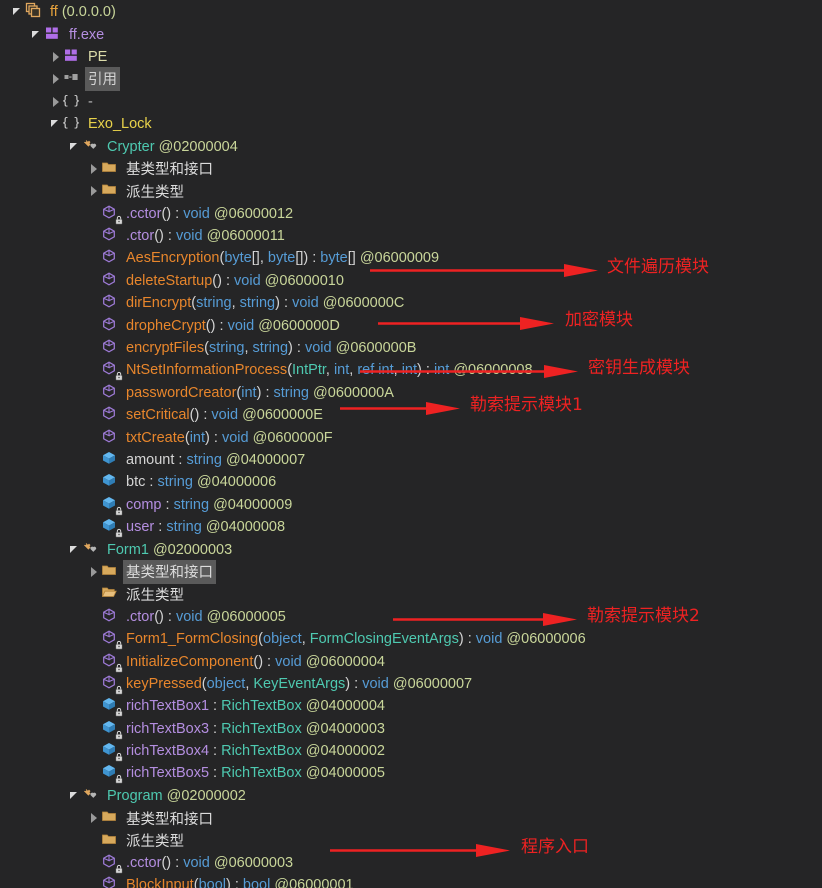 The width and height of the screenshot is (822, 888). What do you see at coordinates (96, 57) in the screenshot?
I see `tree-row-label: PE` at bounding box center [96, 57].